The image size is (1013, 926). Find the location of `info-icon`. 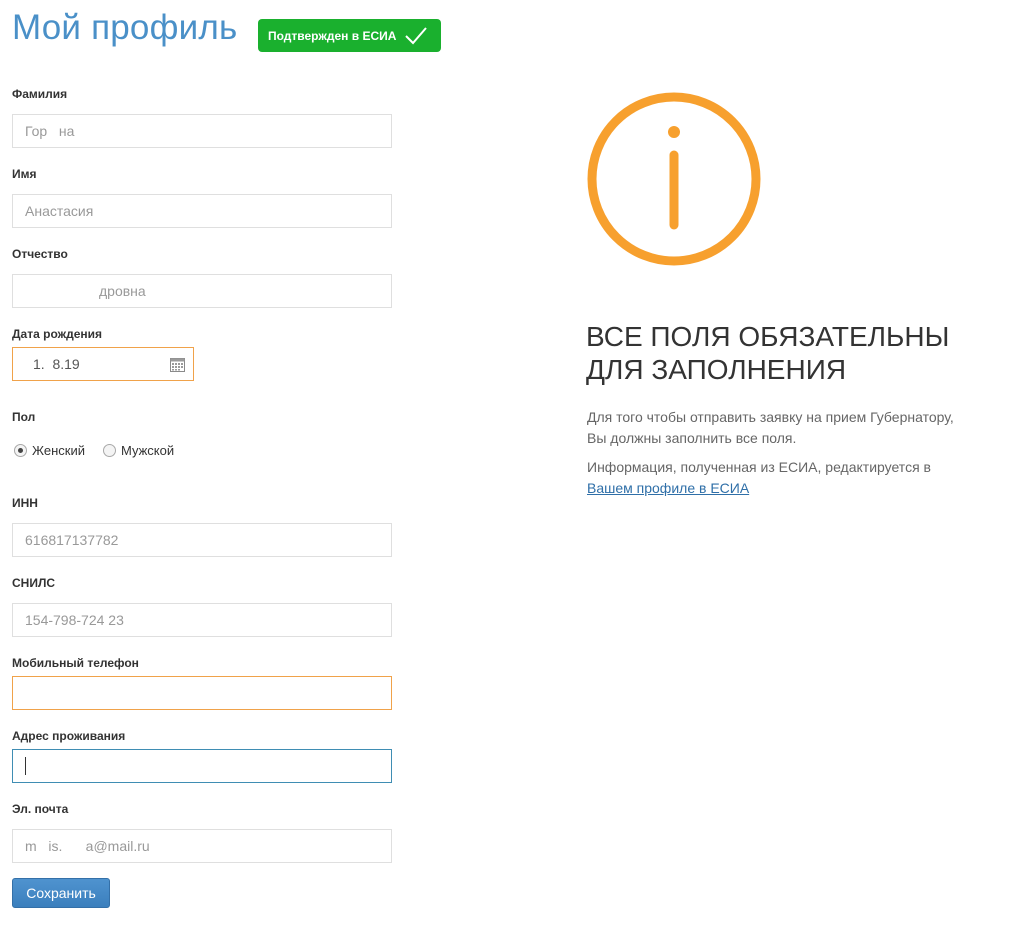

info-icon is located at coordinates (674, 179).